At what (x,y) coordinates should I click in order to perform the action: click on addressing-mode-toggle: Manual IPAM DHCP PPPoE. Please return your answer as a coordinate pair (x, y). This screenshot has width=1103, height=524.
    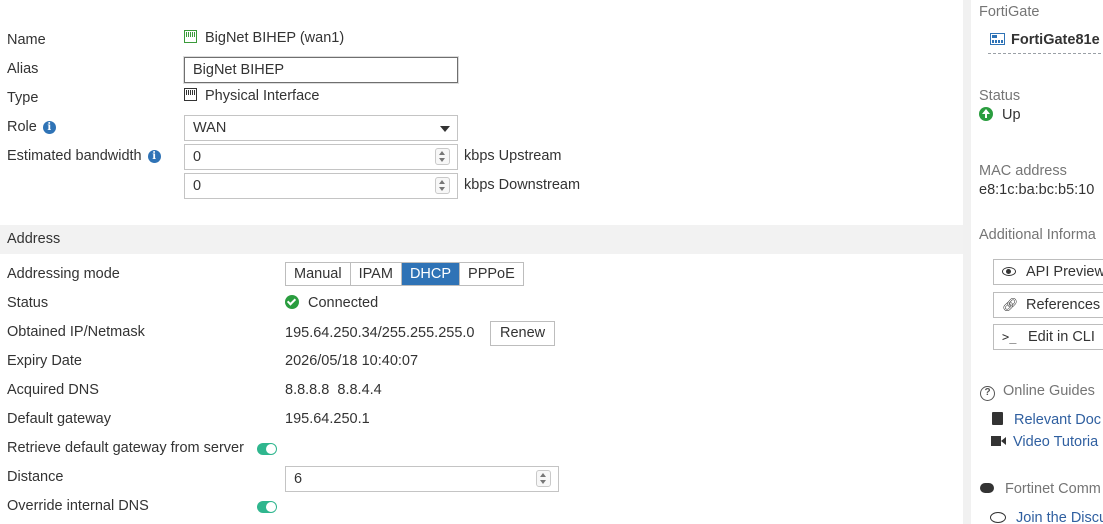
    Looking at the image, I should click on (404, 274).